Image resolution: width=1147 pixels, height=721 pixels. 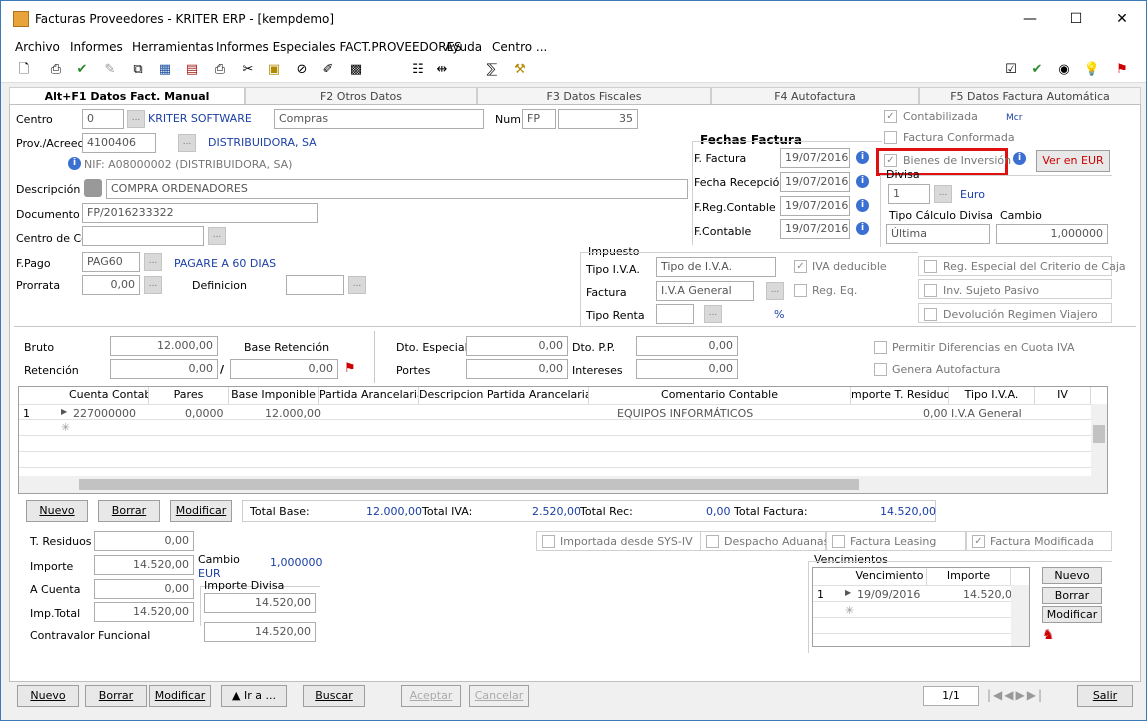 I want to click on col-tipo-iva: Tipo I.V.A., so click(x=992, y=395).